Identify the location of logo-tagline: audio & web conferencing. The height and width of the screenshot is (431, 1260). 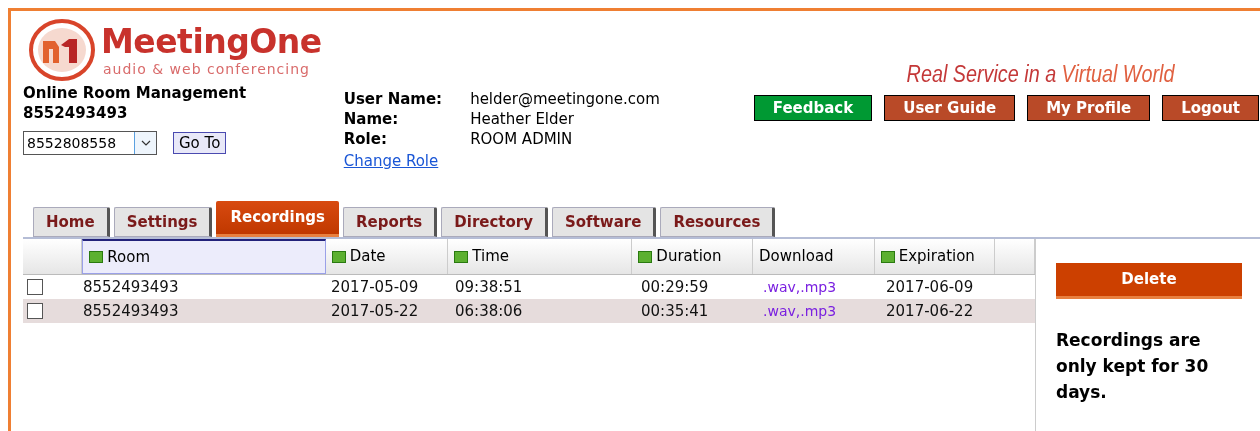
(207, 69).